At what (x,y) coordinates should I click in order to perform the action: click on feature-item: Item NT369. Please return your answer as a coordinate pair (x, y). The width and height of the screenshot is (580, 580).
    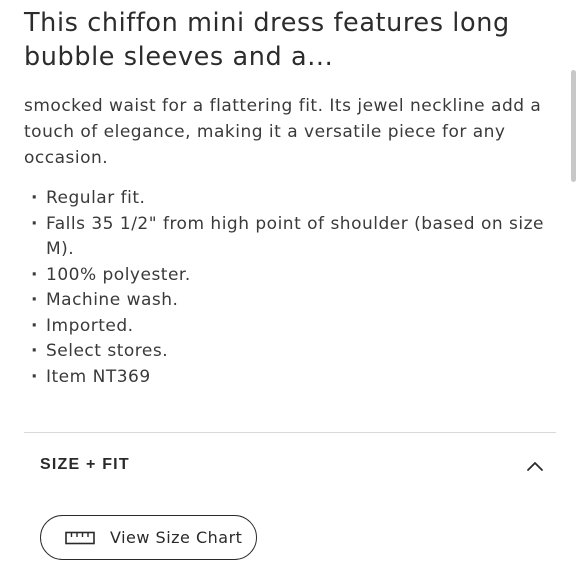
    Looking at the image, I should click on (294, 378).